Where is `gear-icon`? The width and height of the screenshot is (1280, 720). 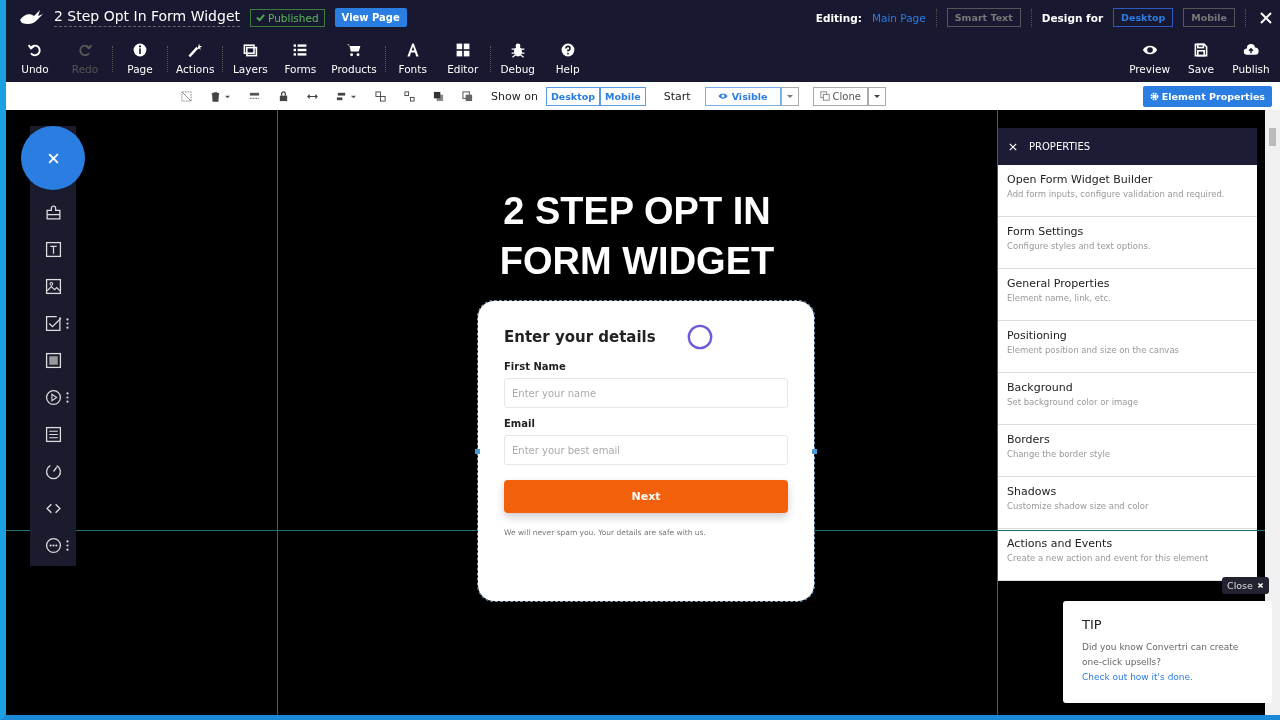
gear-icon is located at coordinates (1154, 96).